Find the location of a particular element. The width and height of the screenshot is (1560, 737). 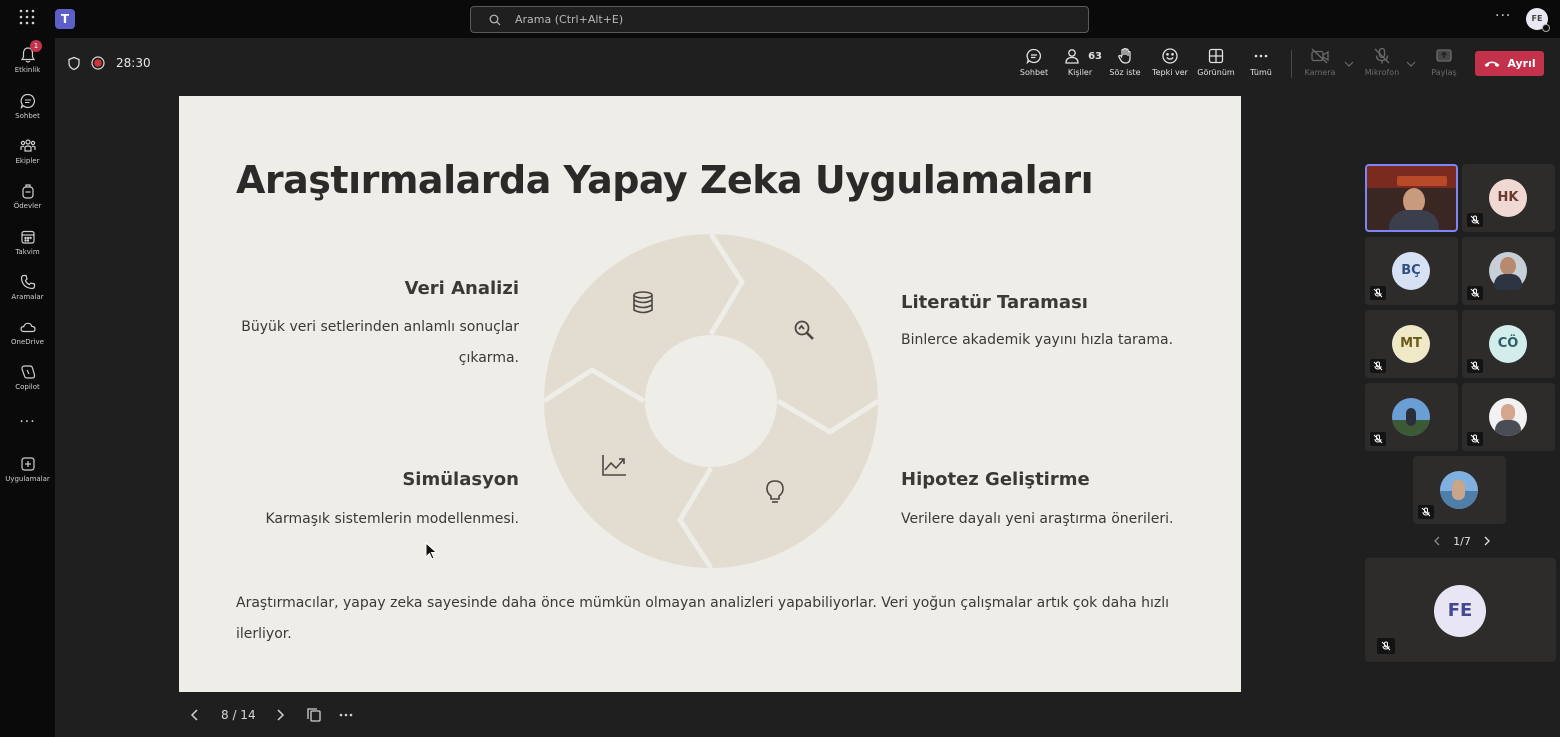

chat-button: Sohbet is located at coordinates (1034, 65).